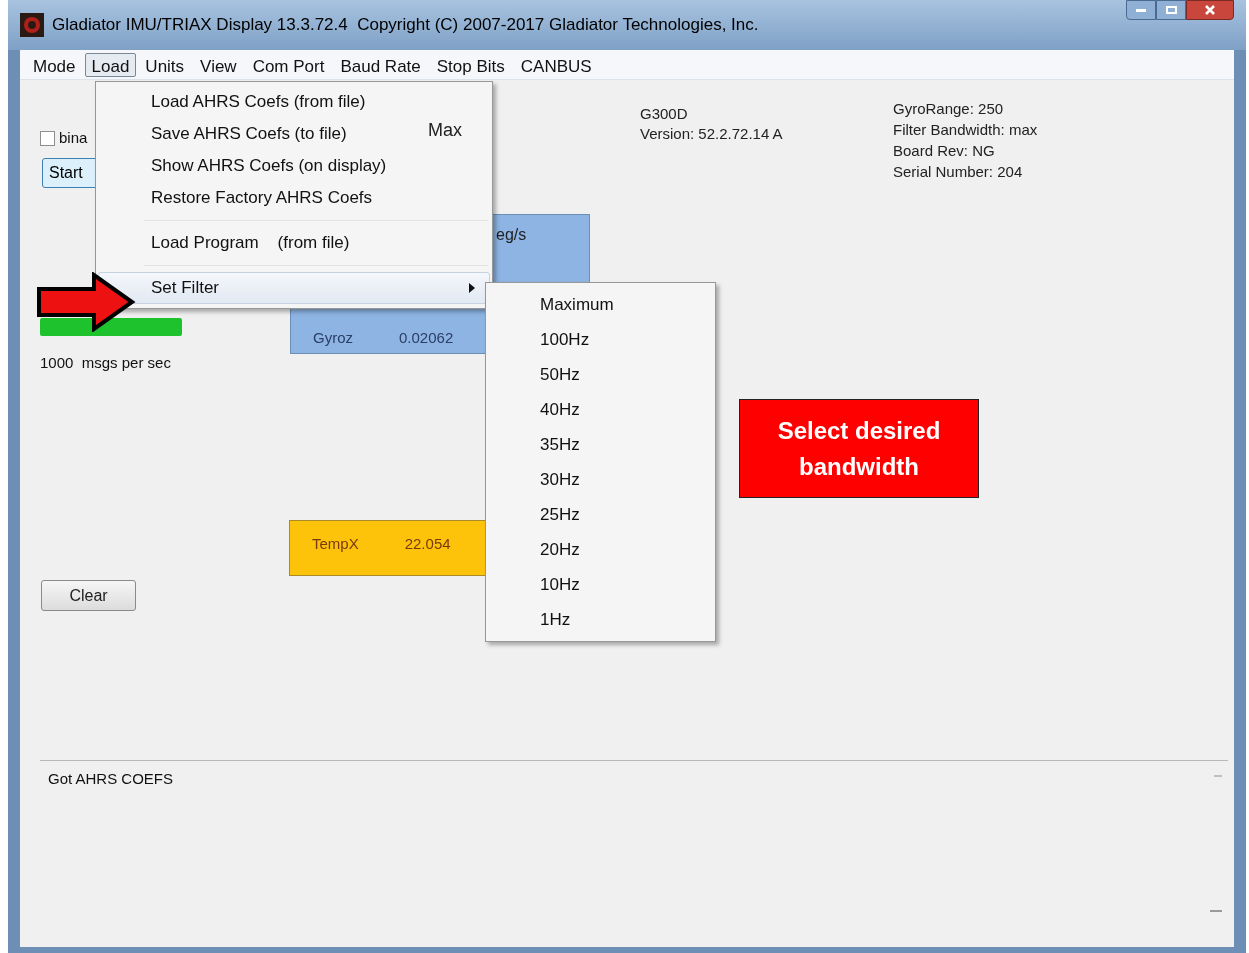 The height and width of the screenshot is (953, 1249). Describe the element at coordinates (600, 549) in the screenshot. I see `menu-option: 20Hz` at that location.